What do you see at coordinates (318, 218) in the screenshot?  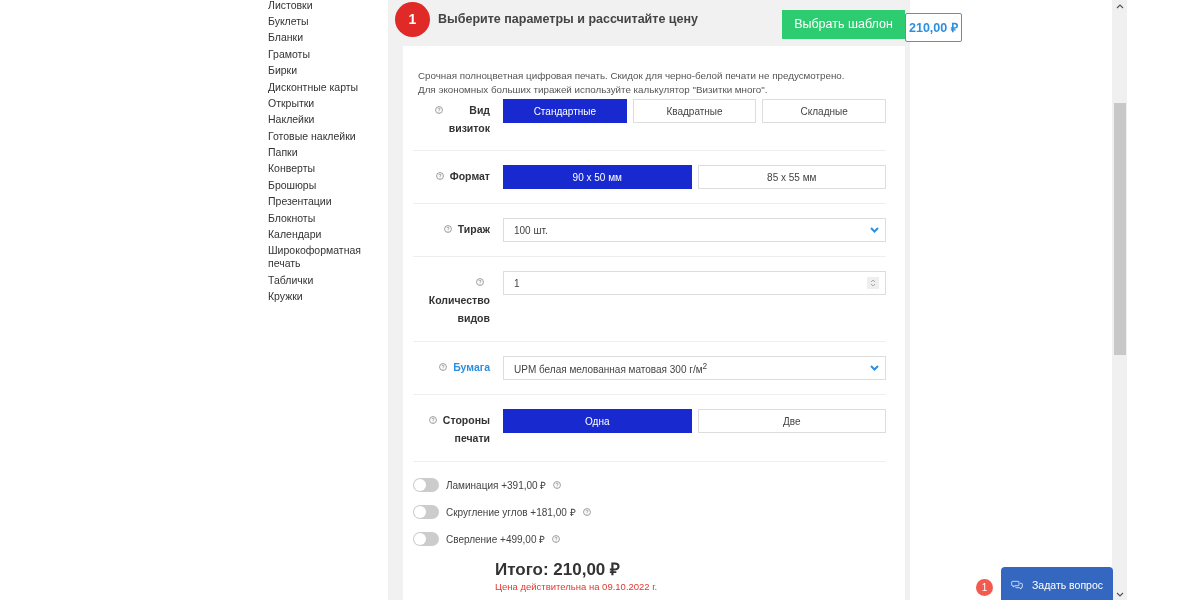 I see `sidebar-link: Блокноты` at bounding box center [318, 218].